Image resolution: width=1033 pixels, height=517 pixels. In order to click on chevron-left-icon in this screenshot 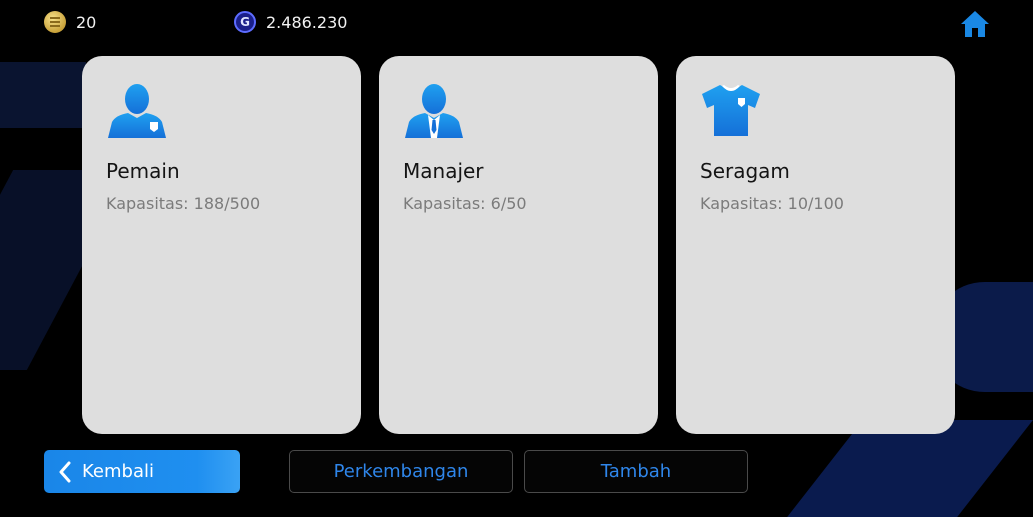, I will do `click(65, 472)`.